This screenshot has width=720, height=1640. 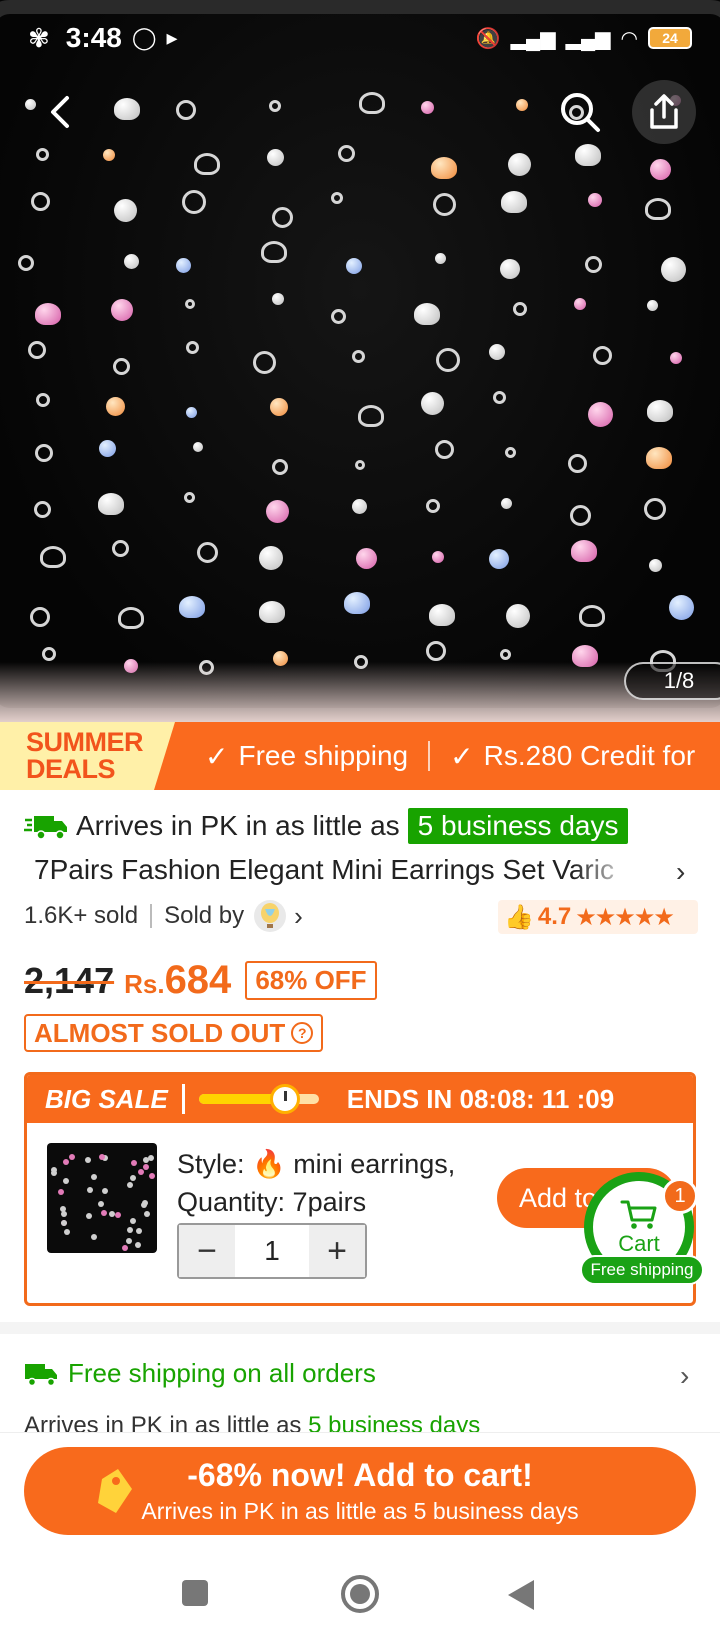 I want to click on recent-apps-button, so click(x=195, y=1593).